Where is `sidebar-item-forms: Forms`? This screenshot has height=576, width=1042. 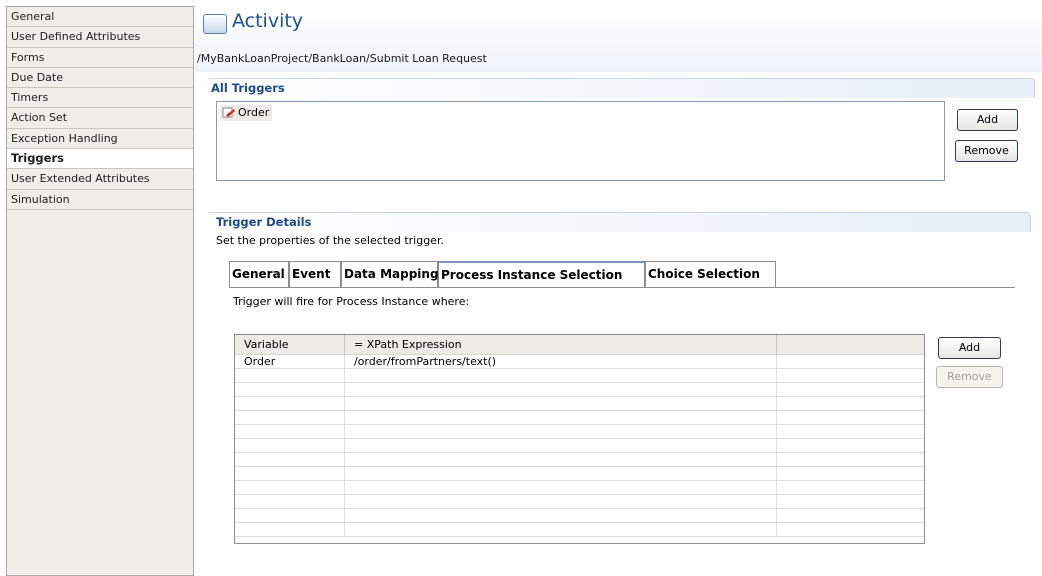 sidebar-item-forms: Forms is located at coordinates (100, 57).